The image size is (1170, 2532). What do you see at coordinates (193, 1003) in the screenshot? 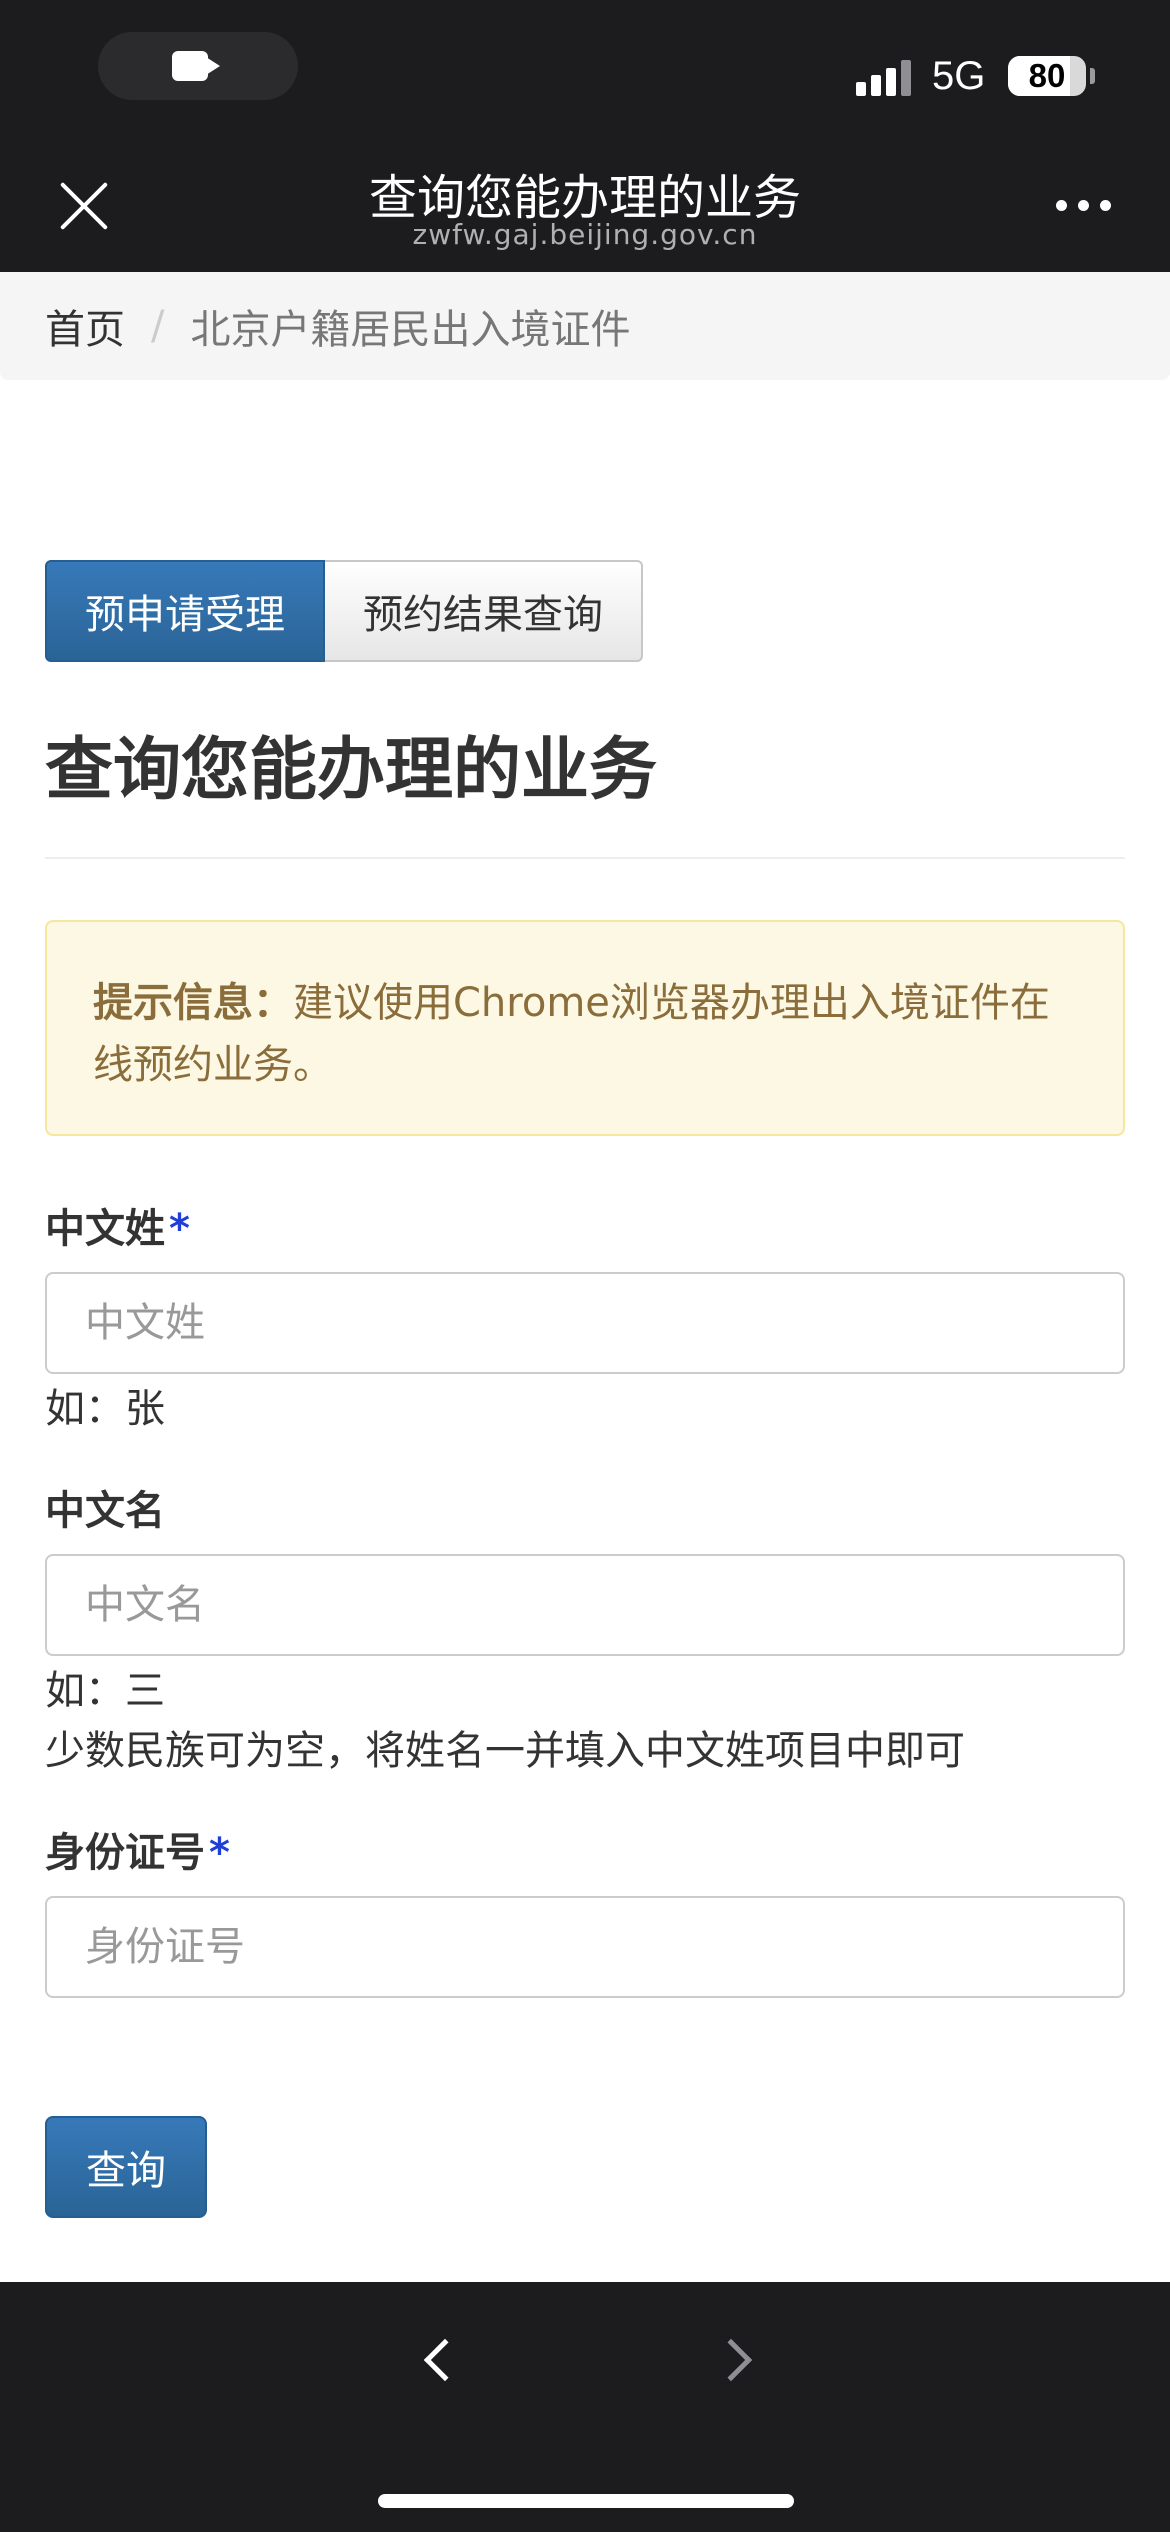
I see `alert-title: 提示信息：` at bounding box center [193, 1003].